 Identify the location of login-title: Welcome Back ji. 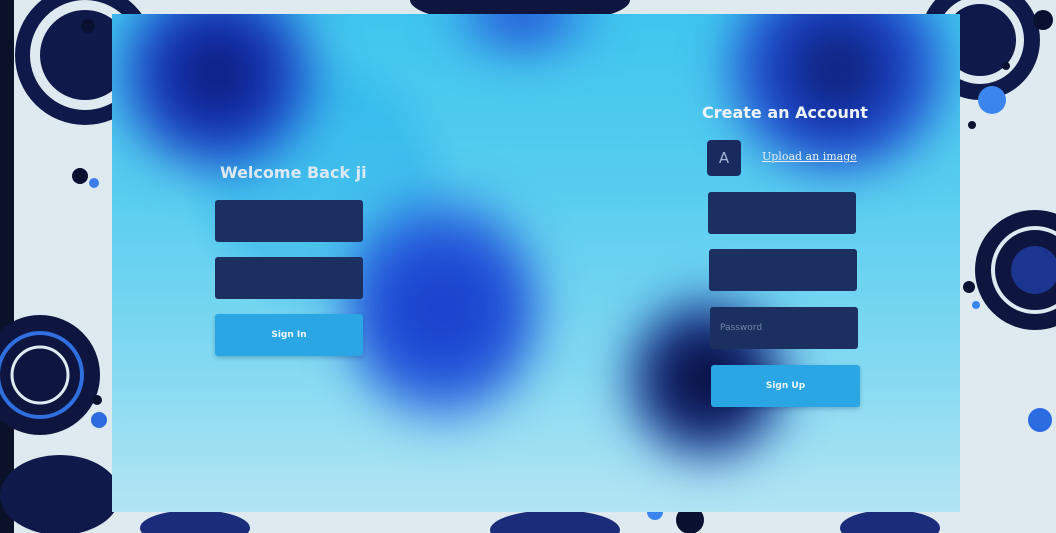
(293, 172).